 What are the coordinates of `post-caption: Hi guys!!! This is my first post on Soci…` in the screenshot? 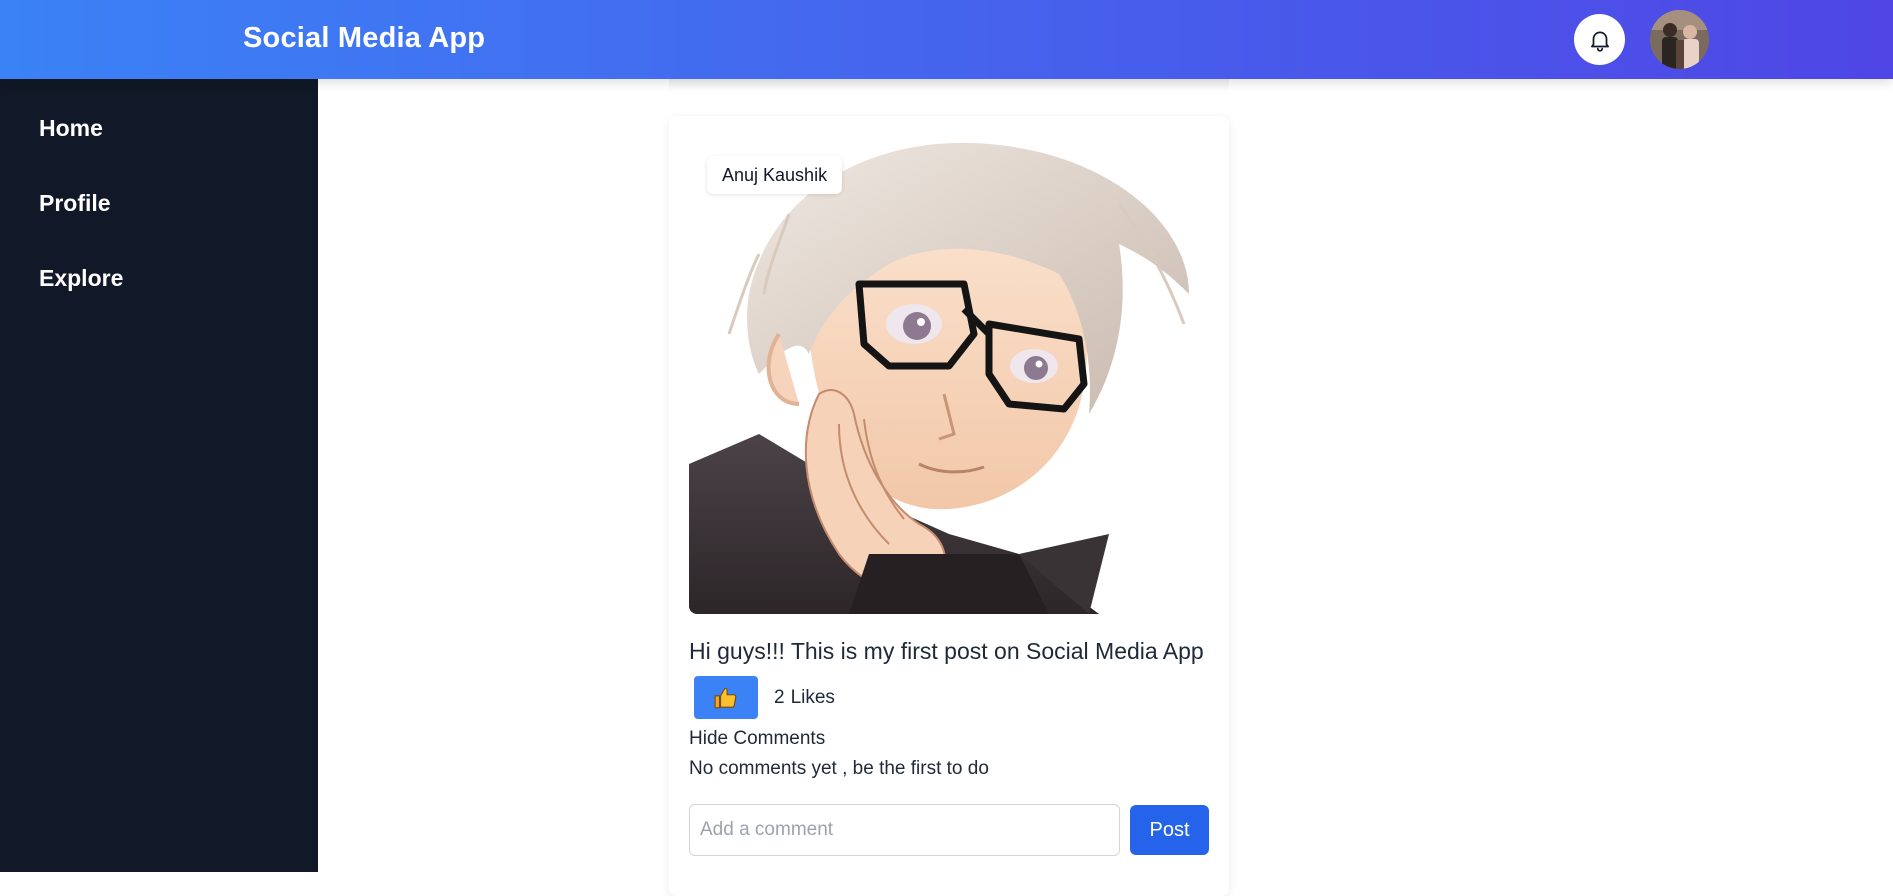 It's located at (946, 651).